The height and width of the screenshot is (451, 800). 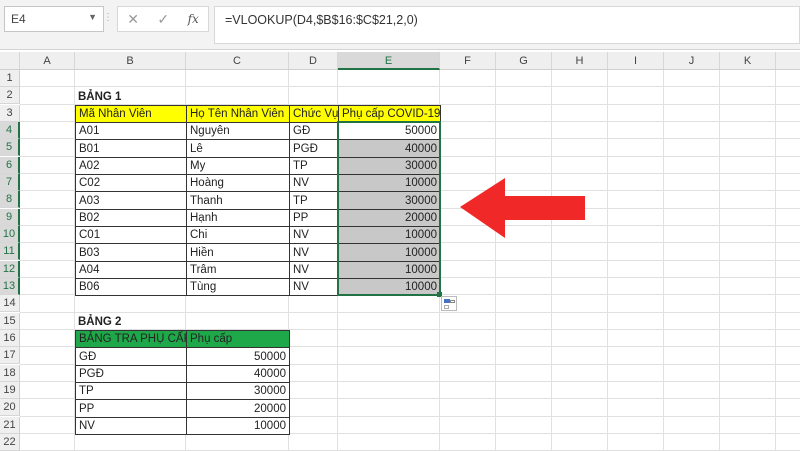 I want to click on column-header-D: D, so click(x=313, y=61).